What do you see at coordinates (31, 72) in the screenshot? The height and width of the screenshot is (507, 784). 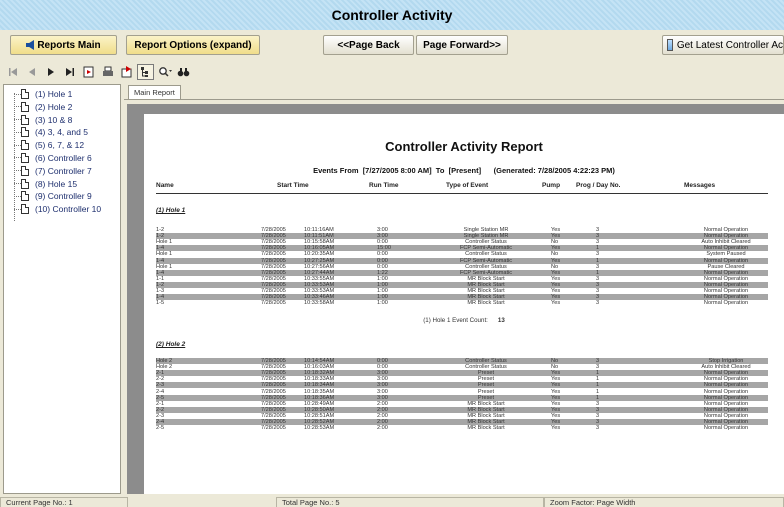 I see `previous-page-icon` at bounding box center [31, 72].